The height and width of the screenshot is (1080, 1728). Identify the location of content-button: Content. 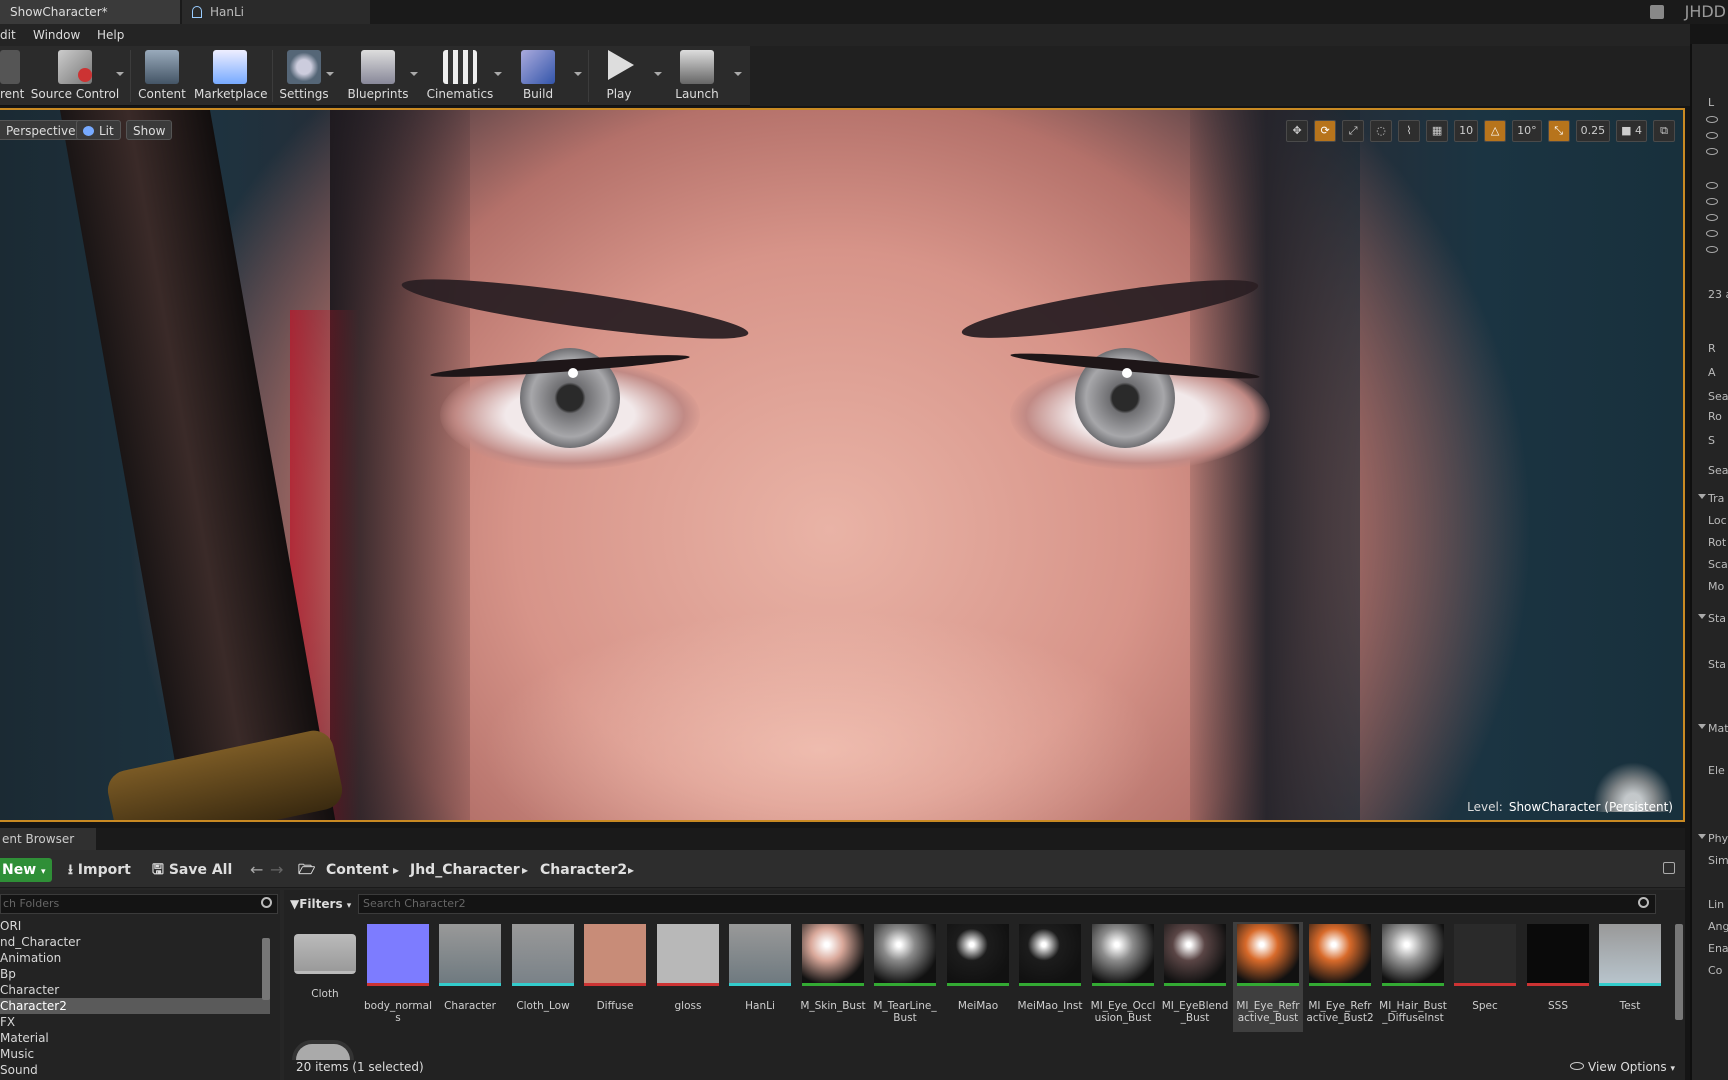
(162, 76).